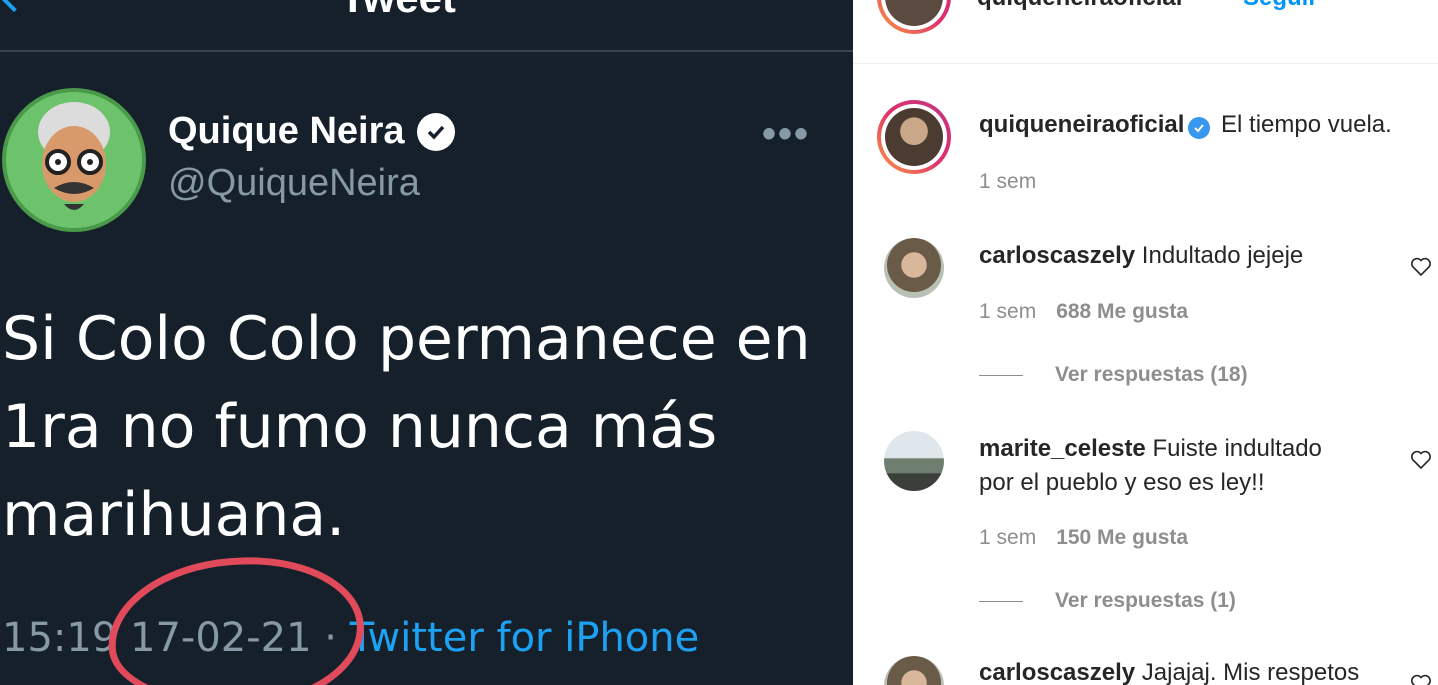 This screenshot has width=1438, height=685. I want to click on comment-username: marite_celeste, so click(1062, 448).